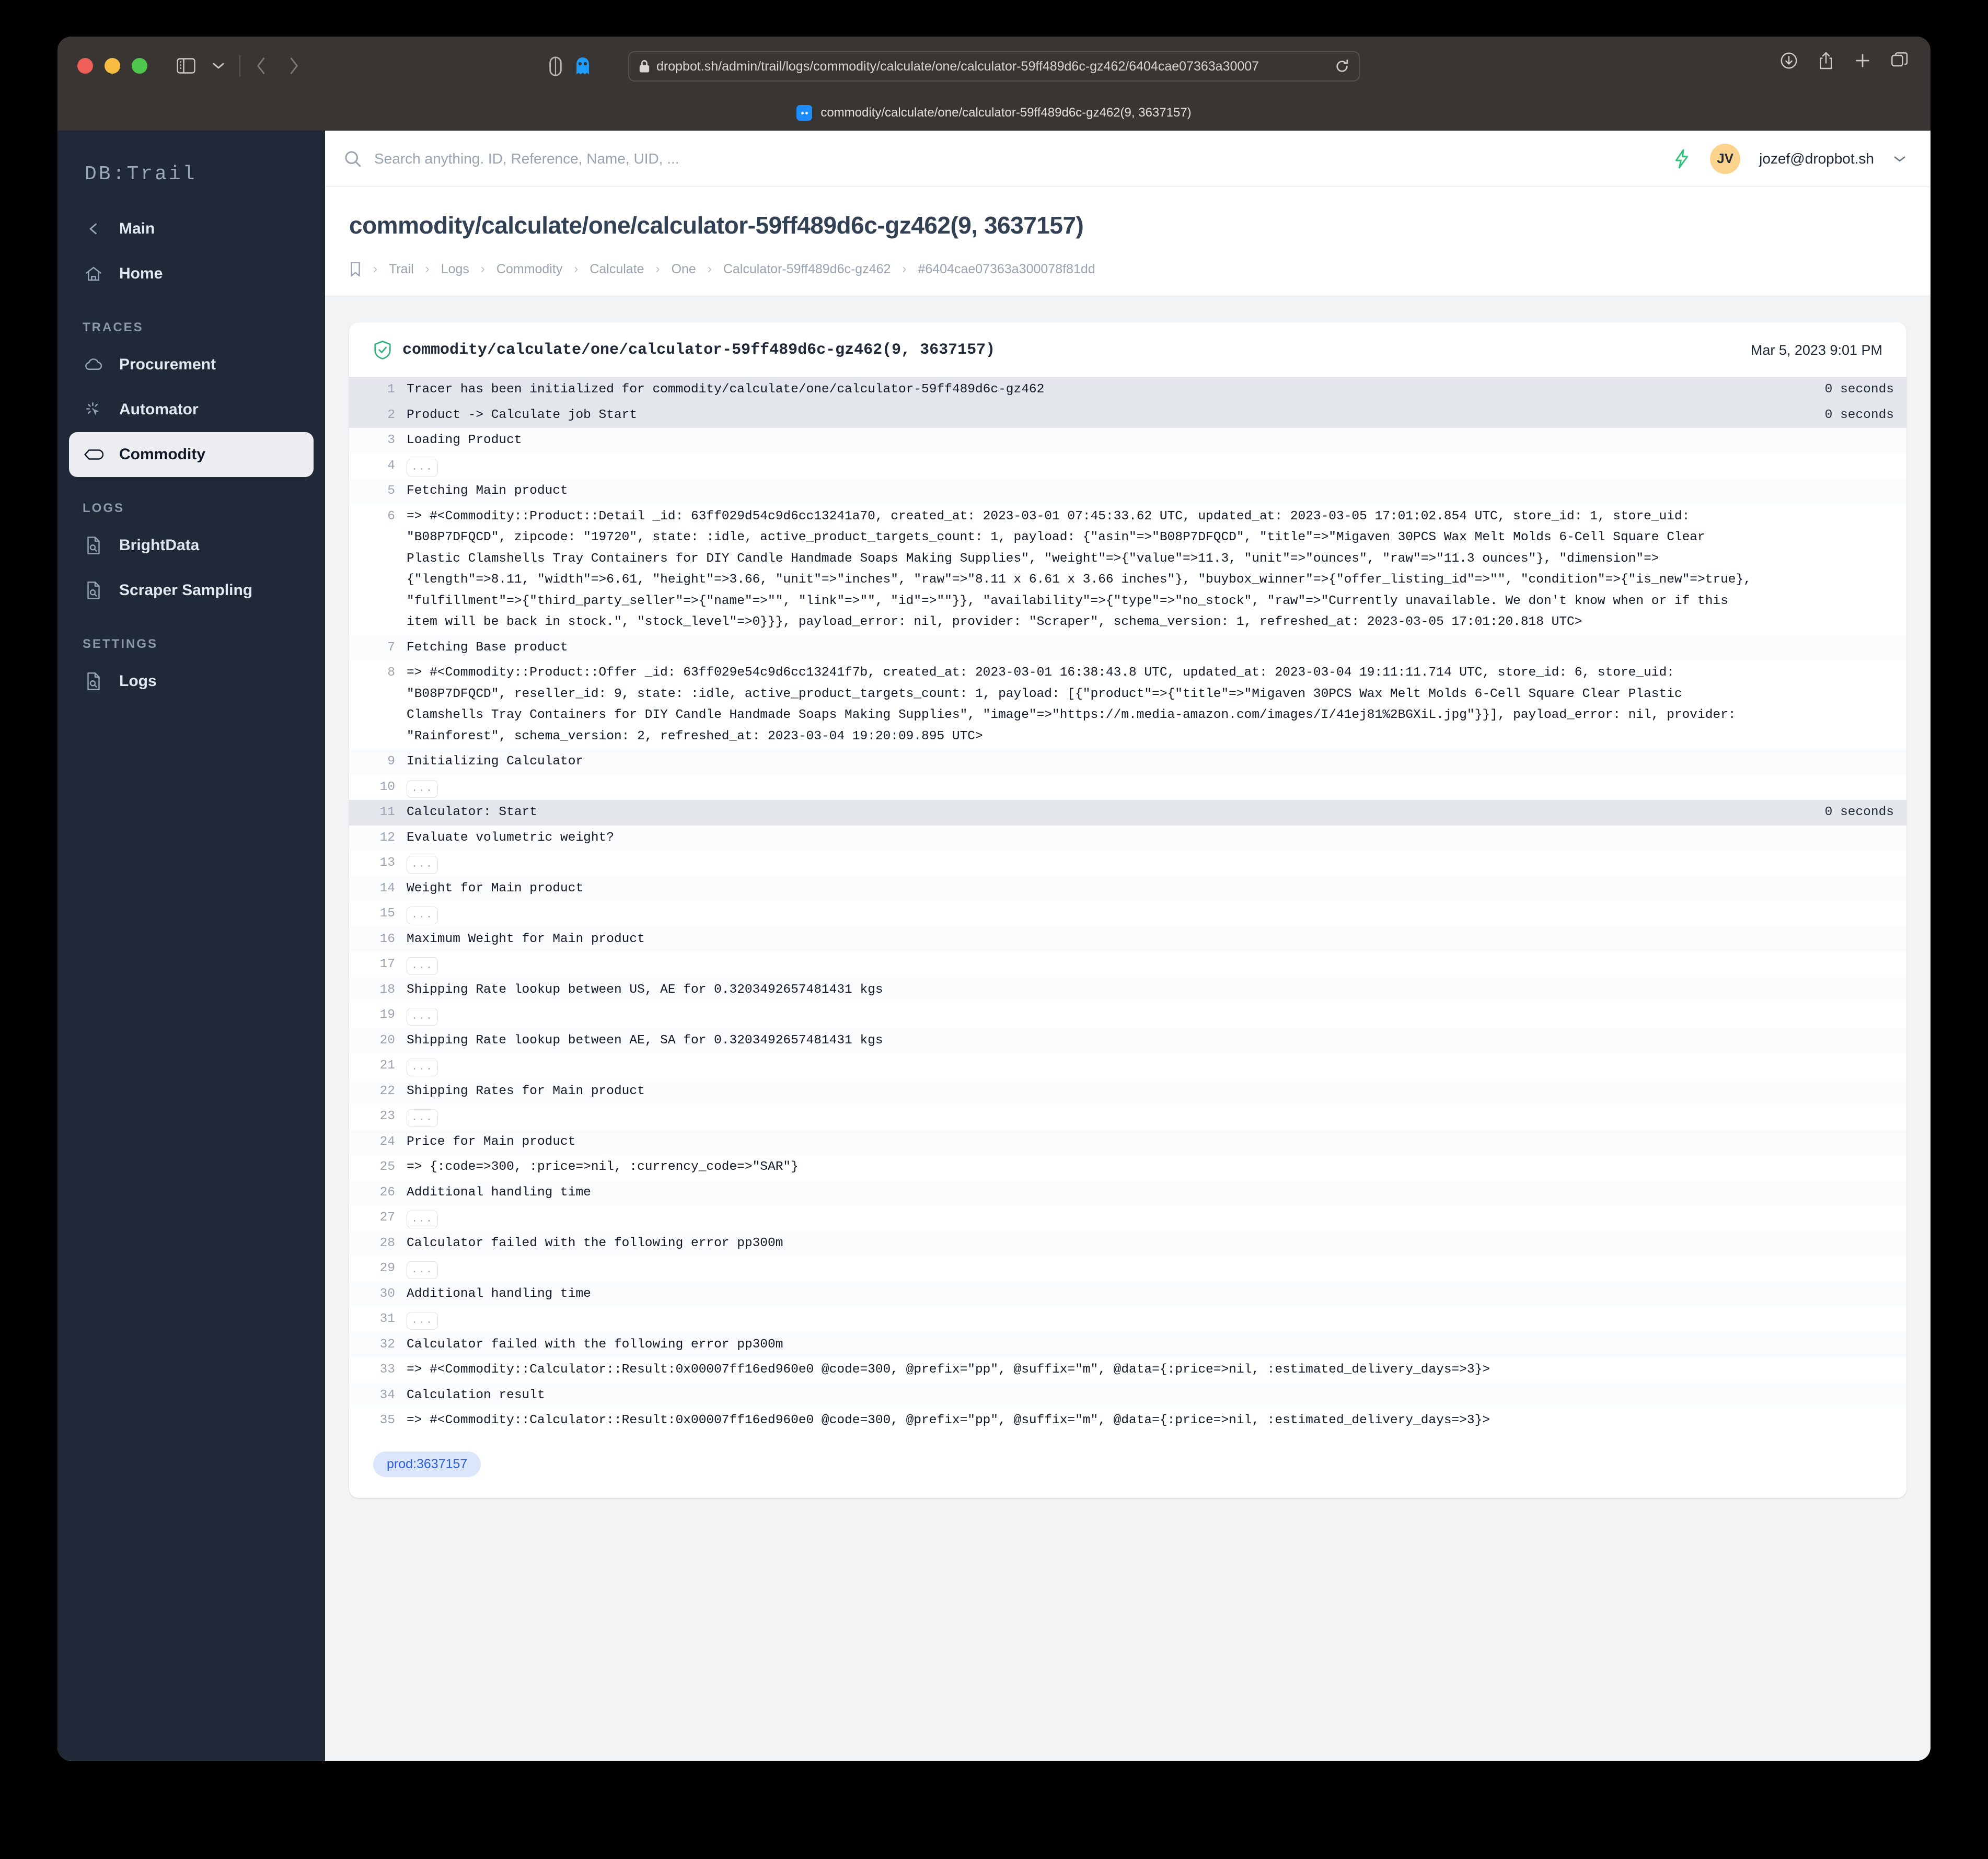 The height and width of the screenshot is (1859, 1988). I want to click on log-line-number: 30, so click(387, 1294).